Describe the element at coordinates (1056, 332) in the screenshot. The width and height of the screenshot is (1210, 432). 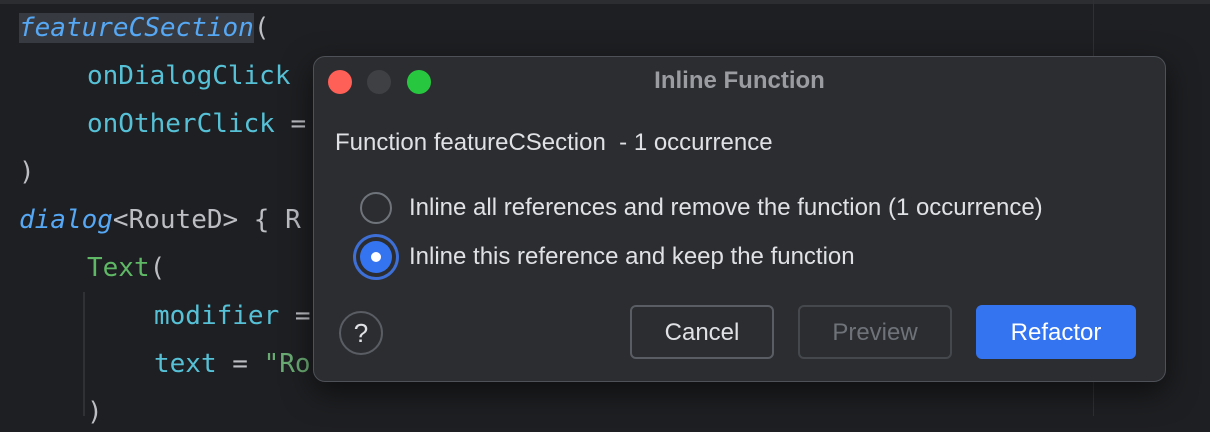
I see `refactor-button: Refactor` at that location.